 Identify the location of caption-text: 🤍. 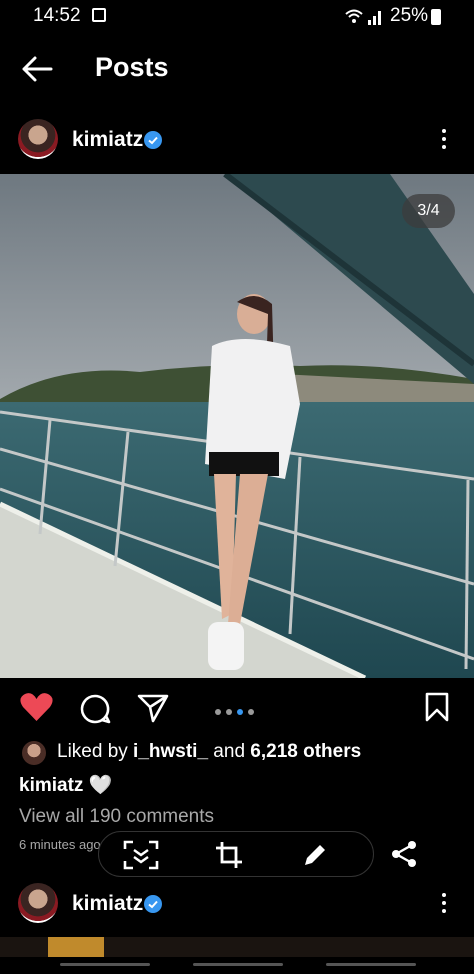
(98, 785).